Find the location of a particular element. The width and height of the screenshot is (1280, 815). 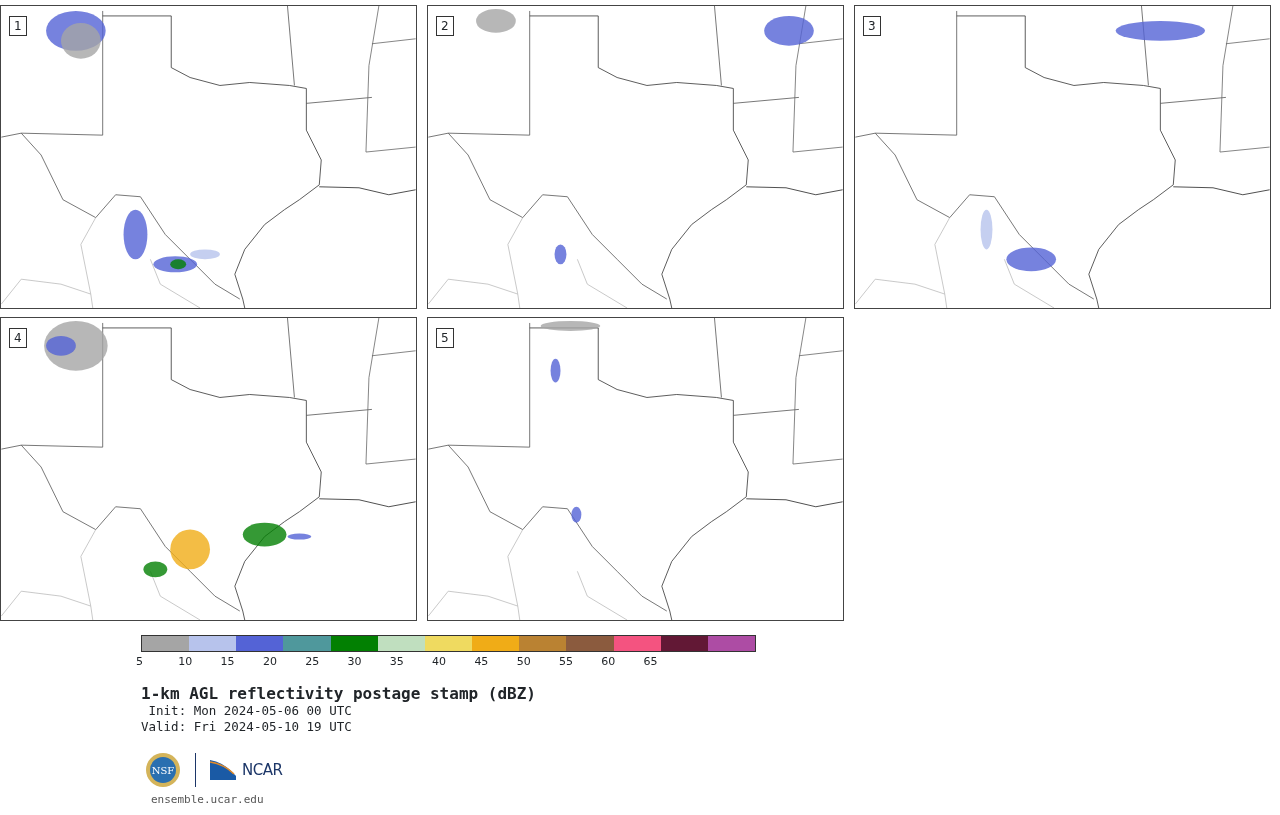

ncar-emblem-icon is located at coordinates (223, 770).